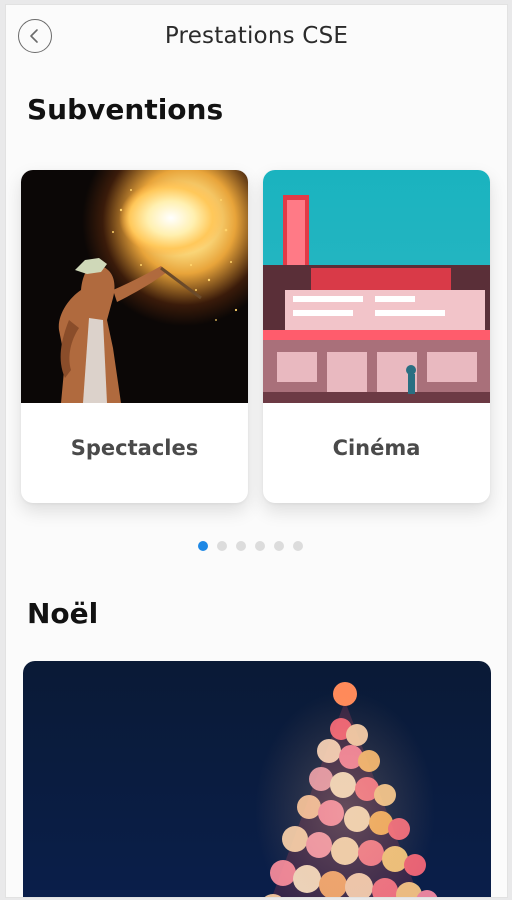 The height and width of the screenshot is (900, 512). What do you see at coordinates (250, 546) in the screenshot?
I see `carousel-pagination` at bounding box center [250, 546].